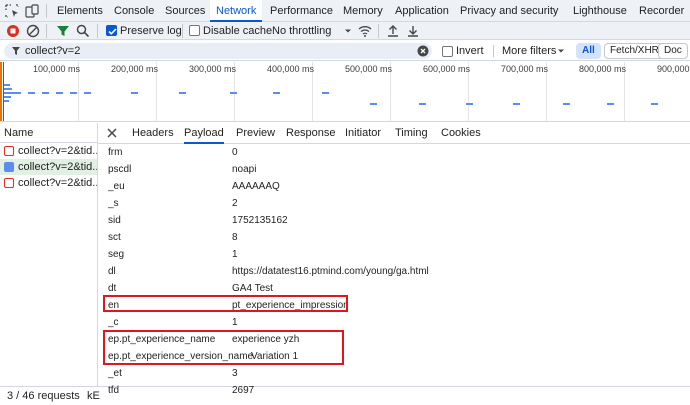 The width and height of the screenshot is (690, 405). Describe the element at coordinates (116, 186) in the screenshot. I see `payload-key: _eu` at that location.